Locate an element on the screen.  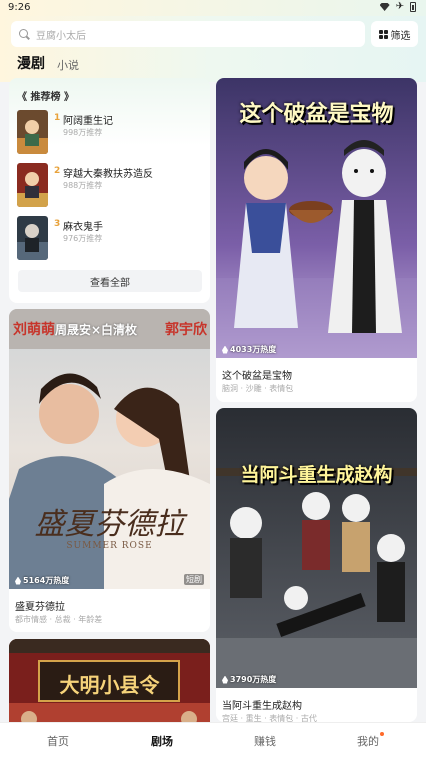
card-tags: 脑洞 · 沙雕 · 表情包 is located at coordinates (258, 388).